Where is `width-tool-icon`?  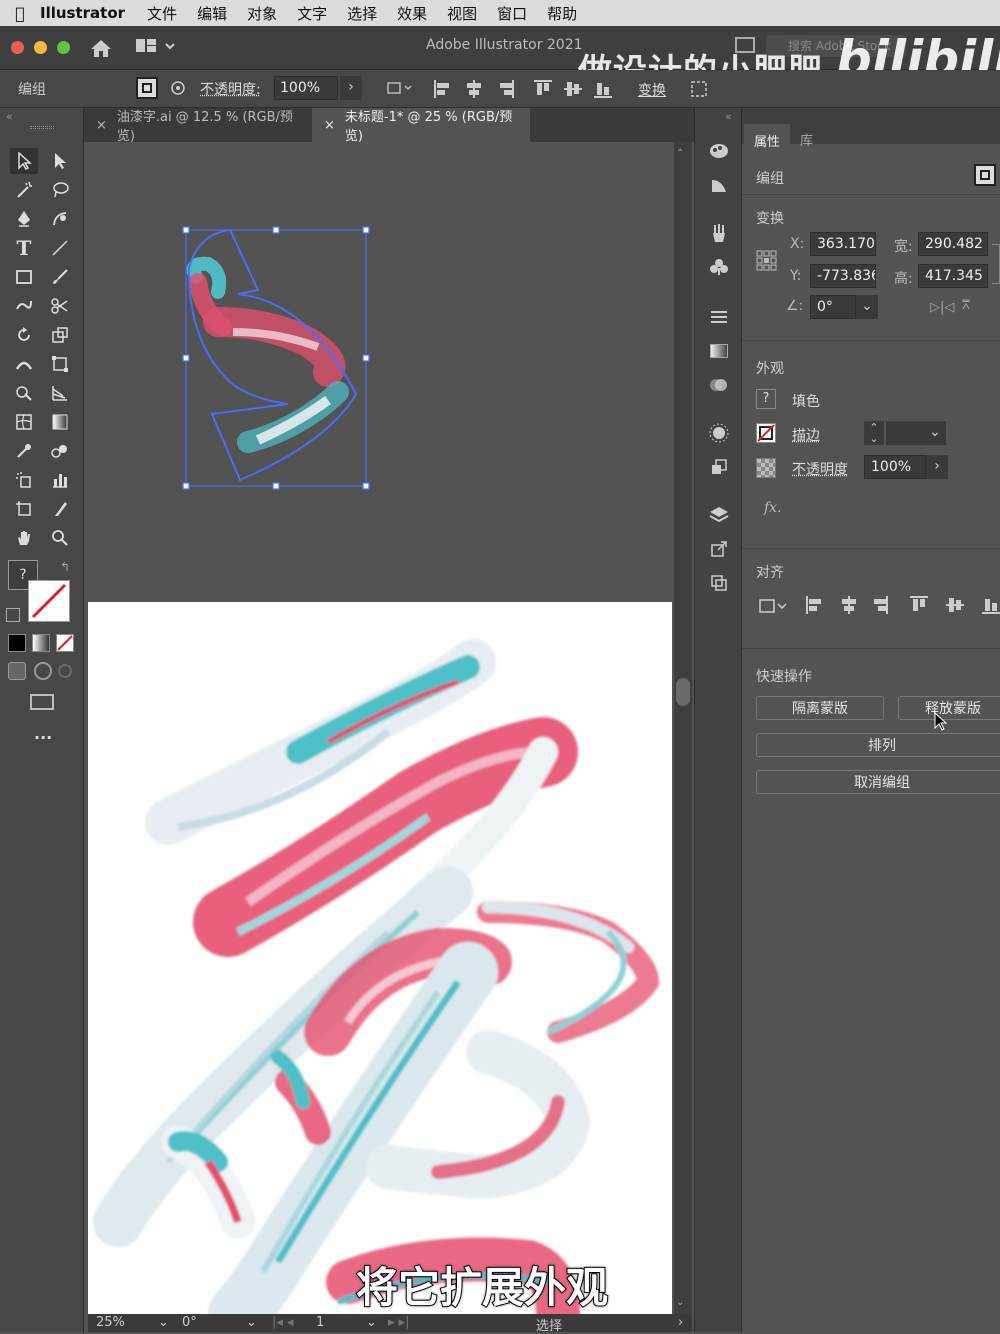
width-tool-icon is located at coordinates (24, 364).